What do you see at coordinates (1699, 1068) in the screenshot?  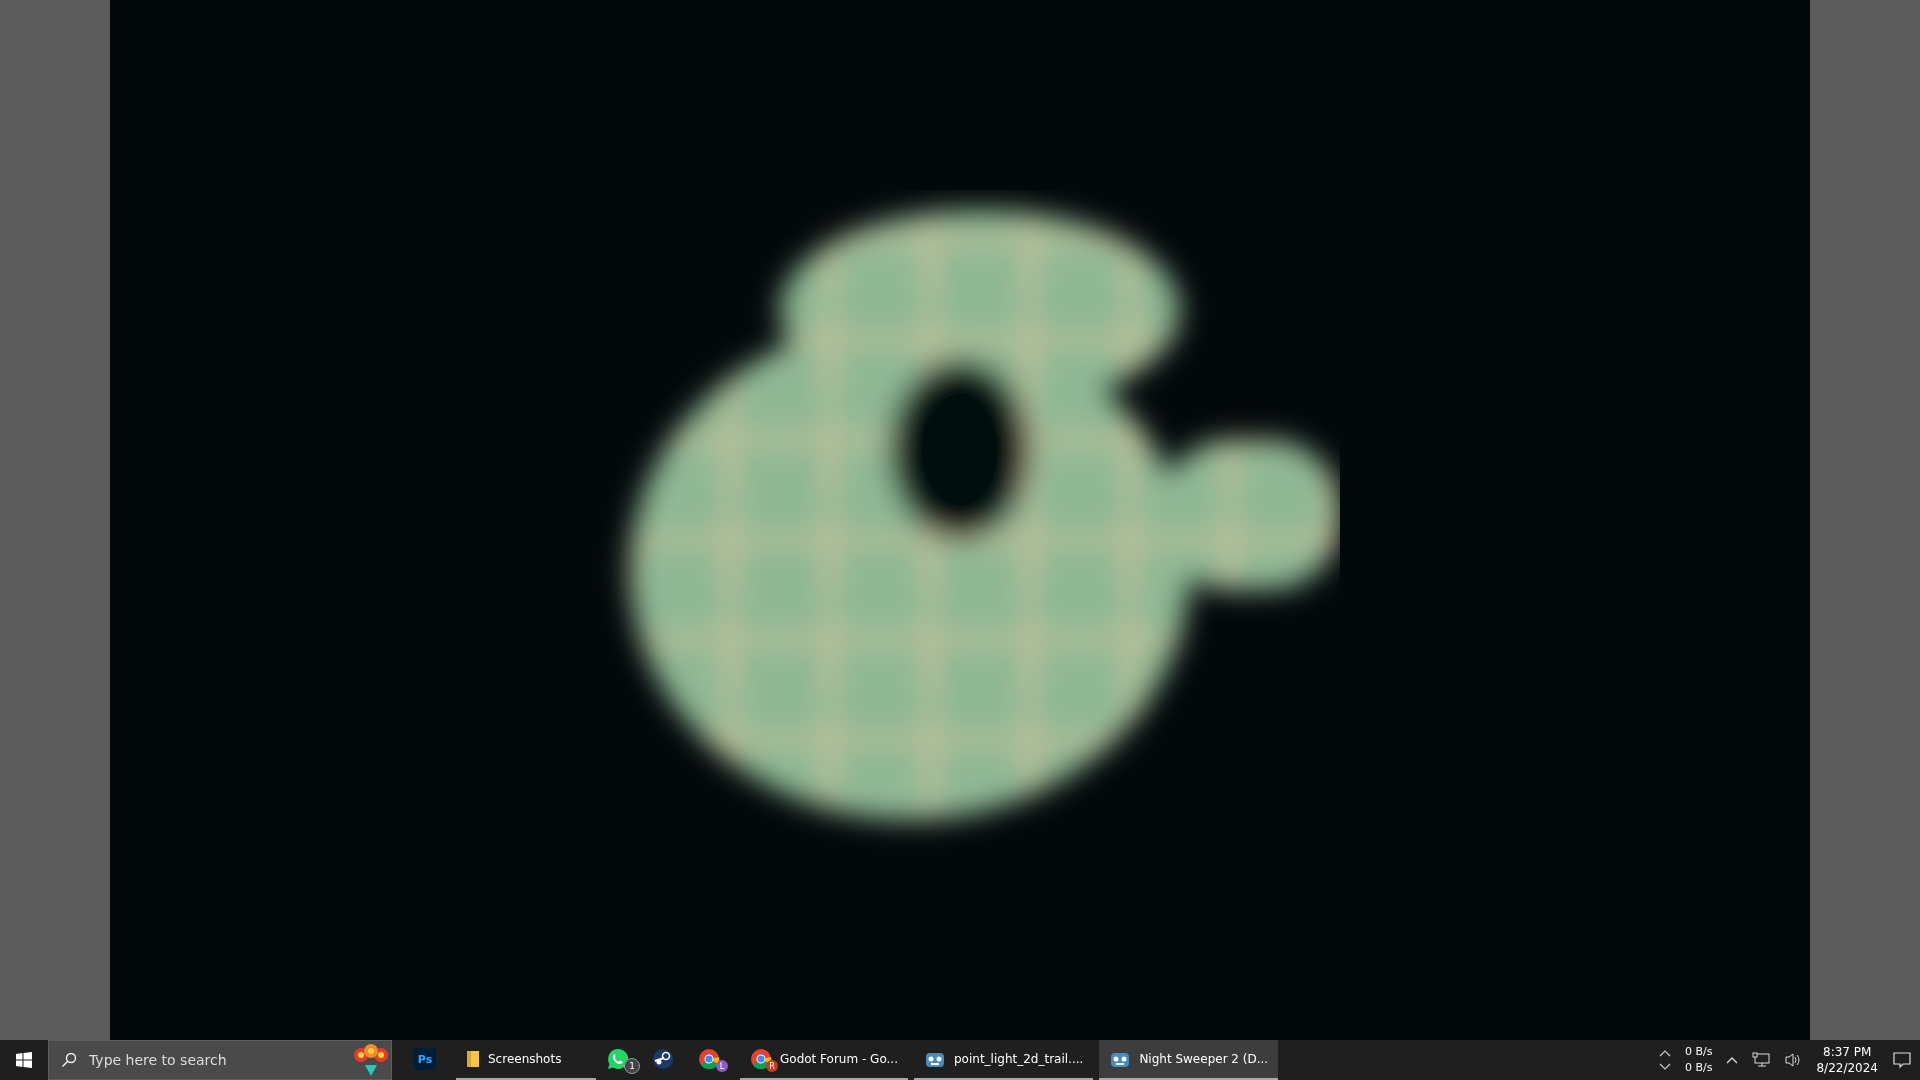 I see `download-speed: 0 B/s` at bounding box center [1699, 1068].